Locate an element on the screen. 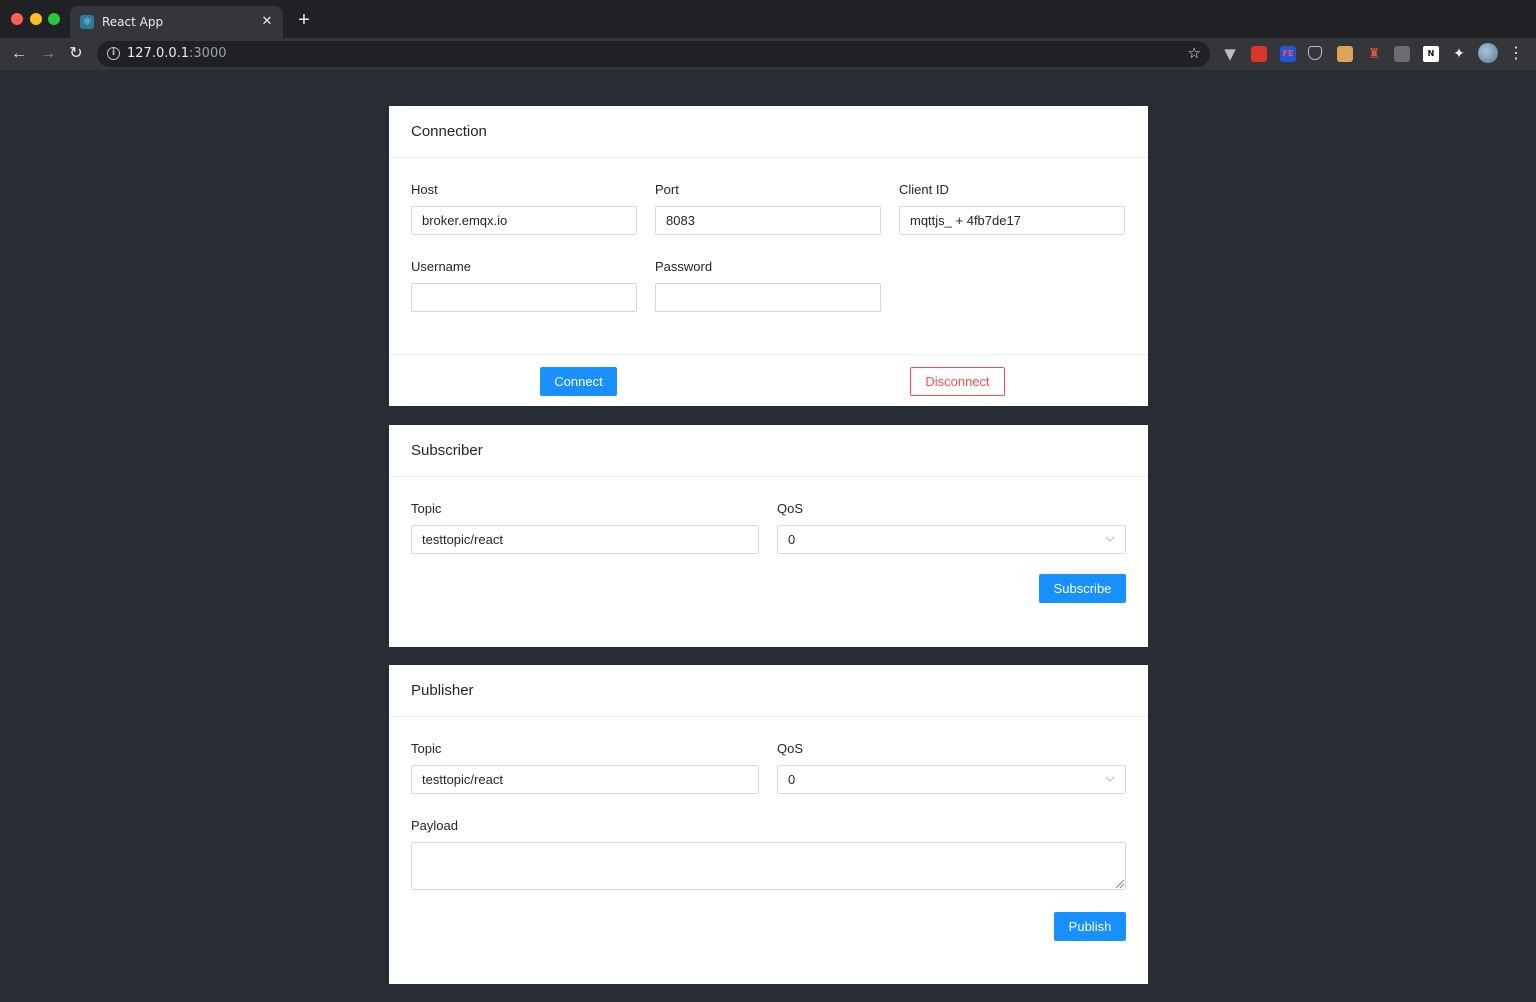 The height and width of the screenshot is (1002, 1536). tab-title: React App is located at coordinates (133, 22).